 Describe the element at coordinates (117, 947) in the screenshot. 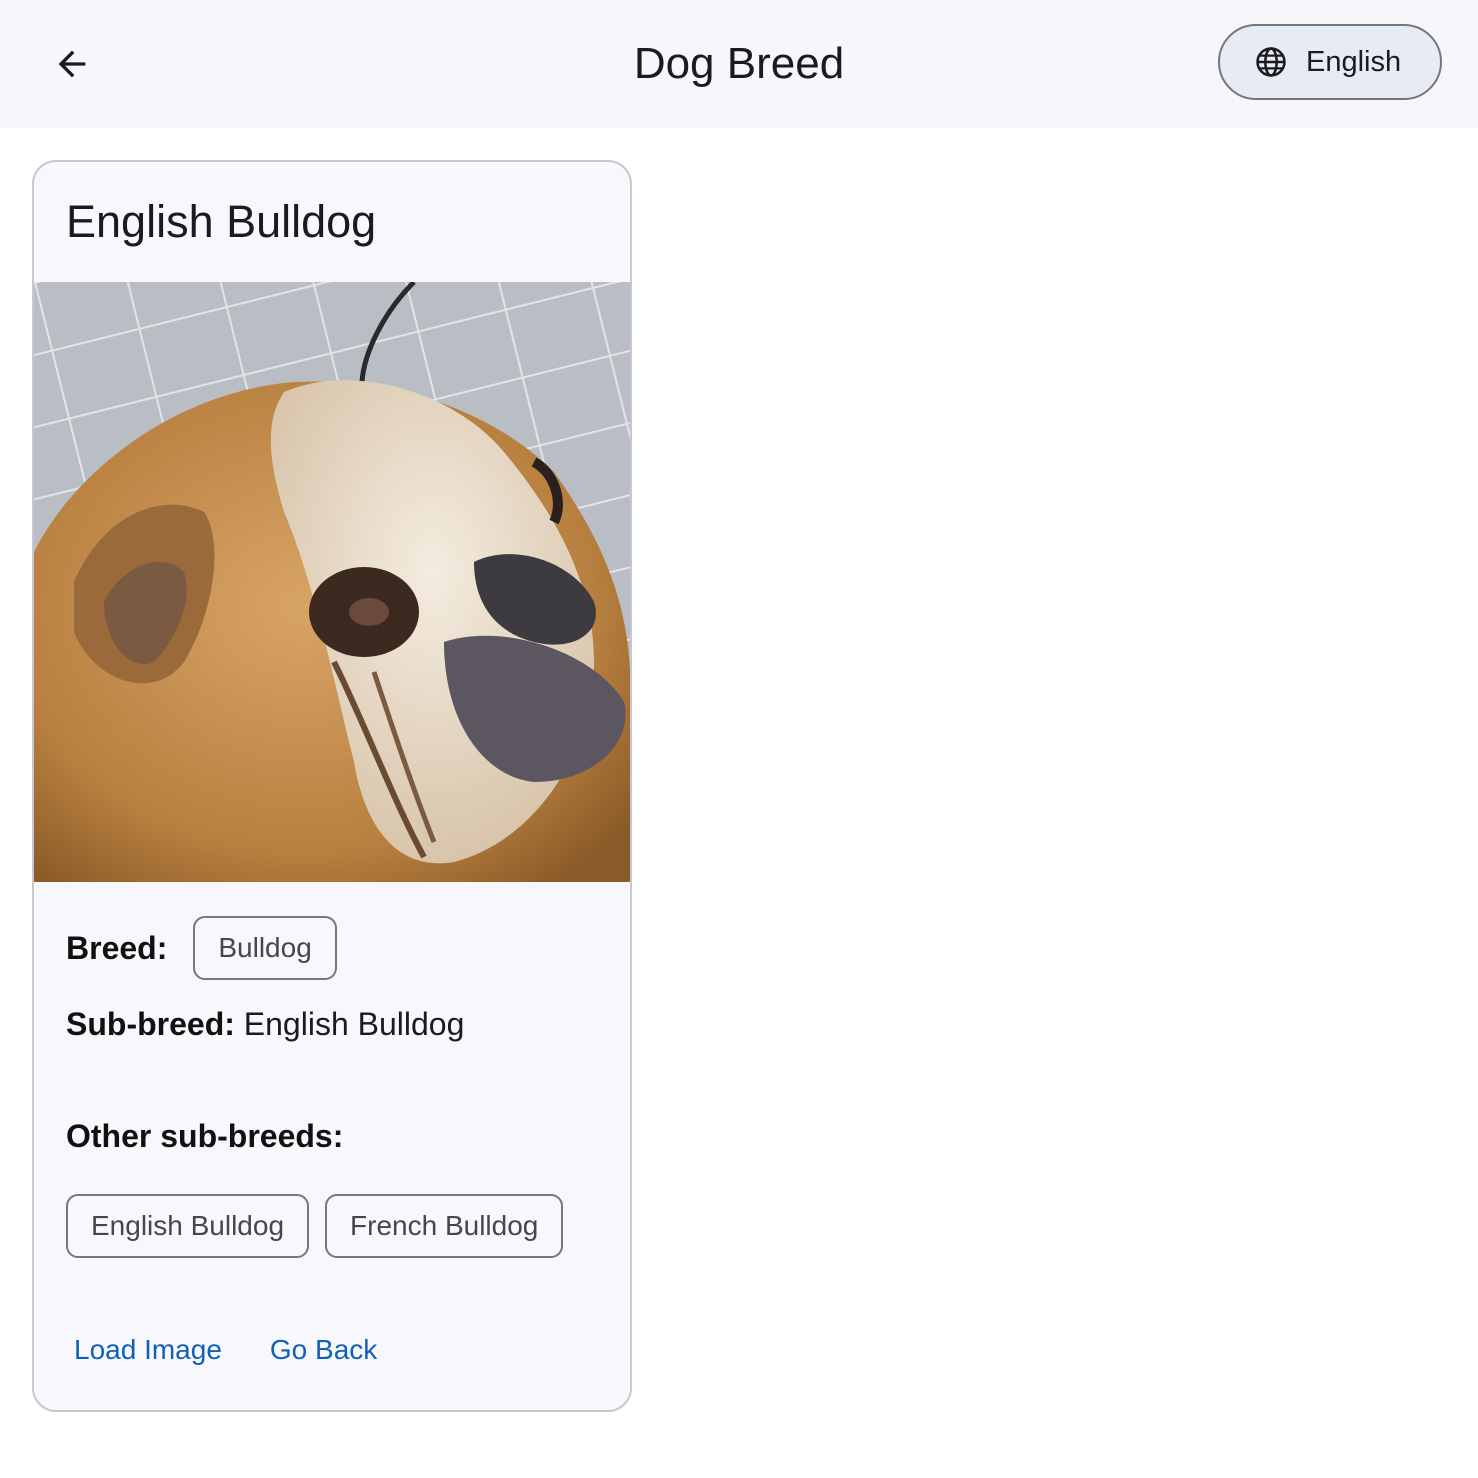

I see `breed-label: Breed:` at that location.